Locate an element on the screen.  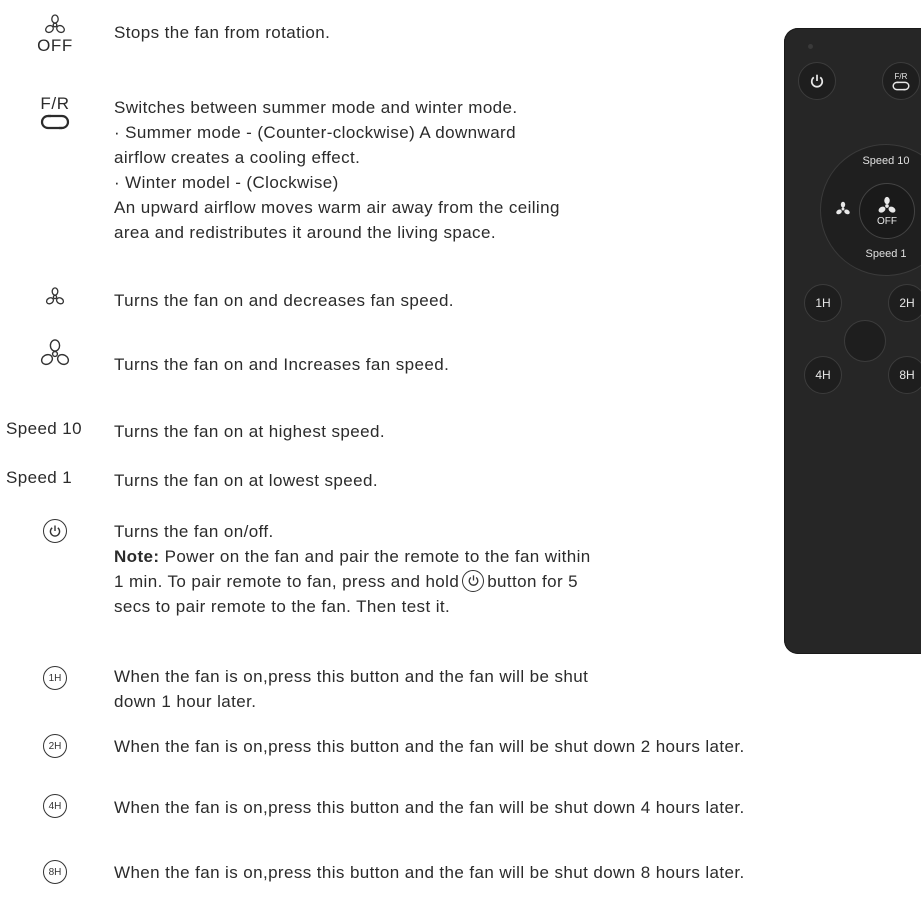
speed10-description: Turns the fan on at highest speed. is located at coordinates (249, 431).